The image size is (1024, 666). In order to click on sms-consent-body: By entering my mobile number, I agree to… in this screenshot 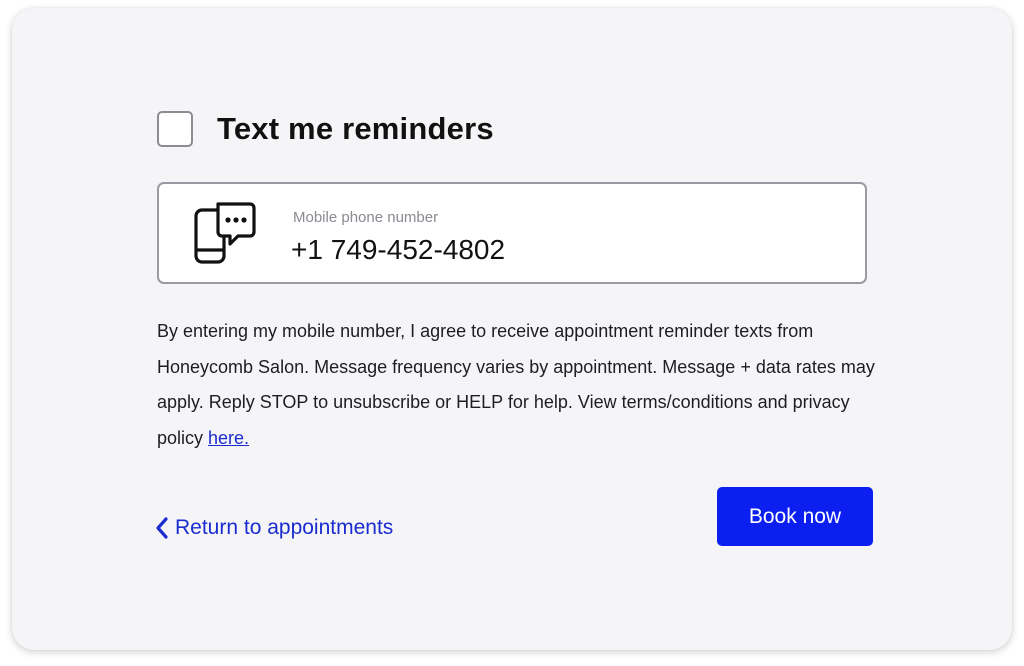, I will do `click(516, 384)`.